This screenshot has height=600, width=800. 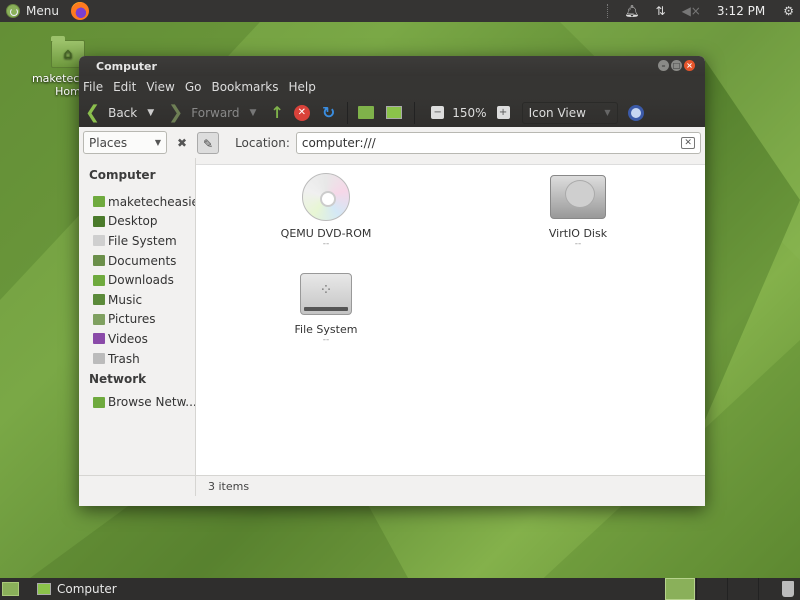 What do you see at coordinates (691, 11) in the screenshot?
I see `volume-muted-icon: ◀×` at bounding box center [691, 11].